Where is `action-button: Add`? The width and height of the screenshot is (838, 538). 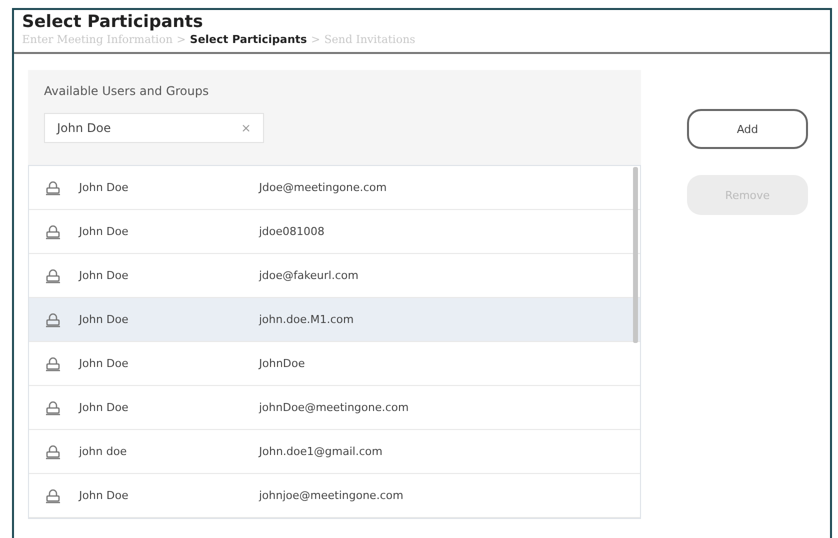 action-button: Add is located at coordinates (747, 129).